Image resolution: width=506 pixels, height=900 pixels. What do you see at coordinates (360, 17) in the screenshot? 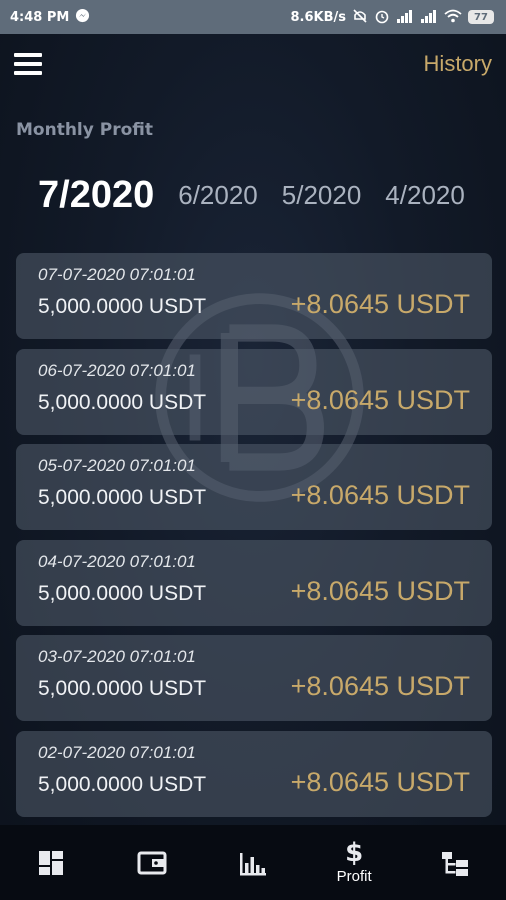
I see `mute-icon` at bounding box center [360, 17].